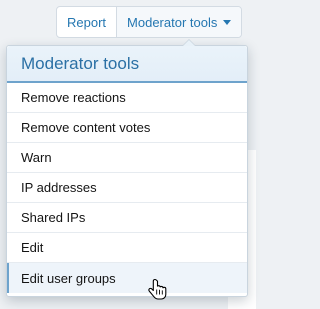  What do you see at coordinates (127, 98) in the screenshot?
I see `menu-item-remove-reactions: Remove reactions` at bounding box center [127, 98].